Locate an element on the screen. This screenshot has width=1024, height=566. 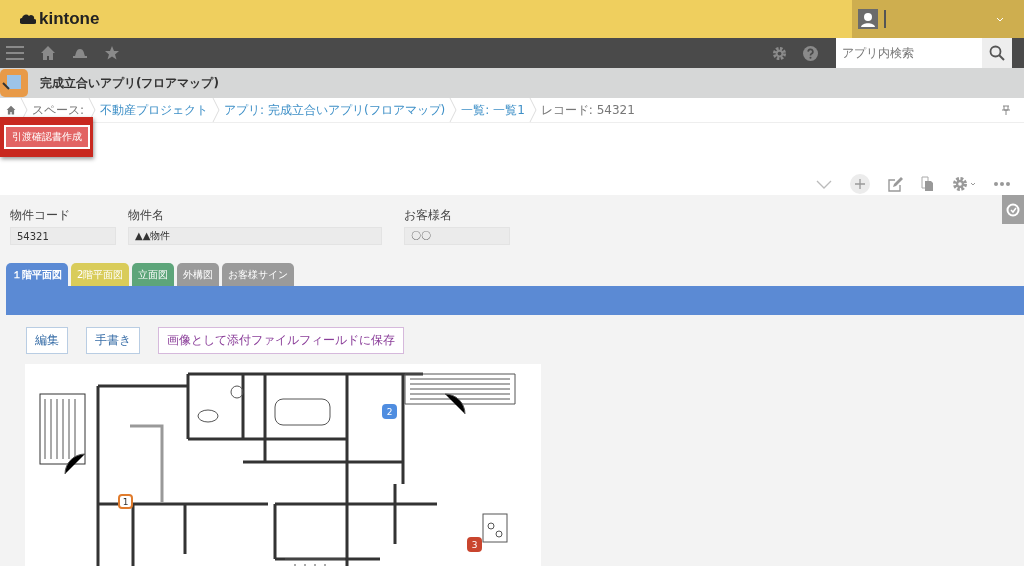
field-label: 物件コード is located at coordinates (40, 215).